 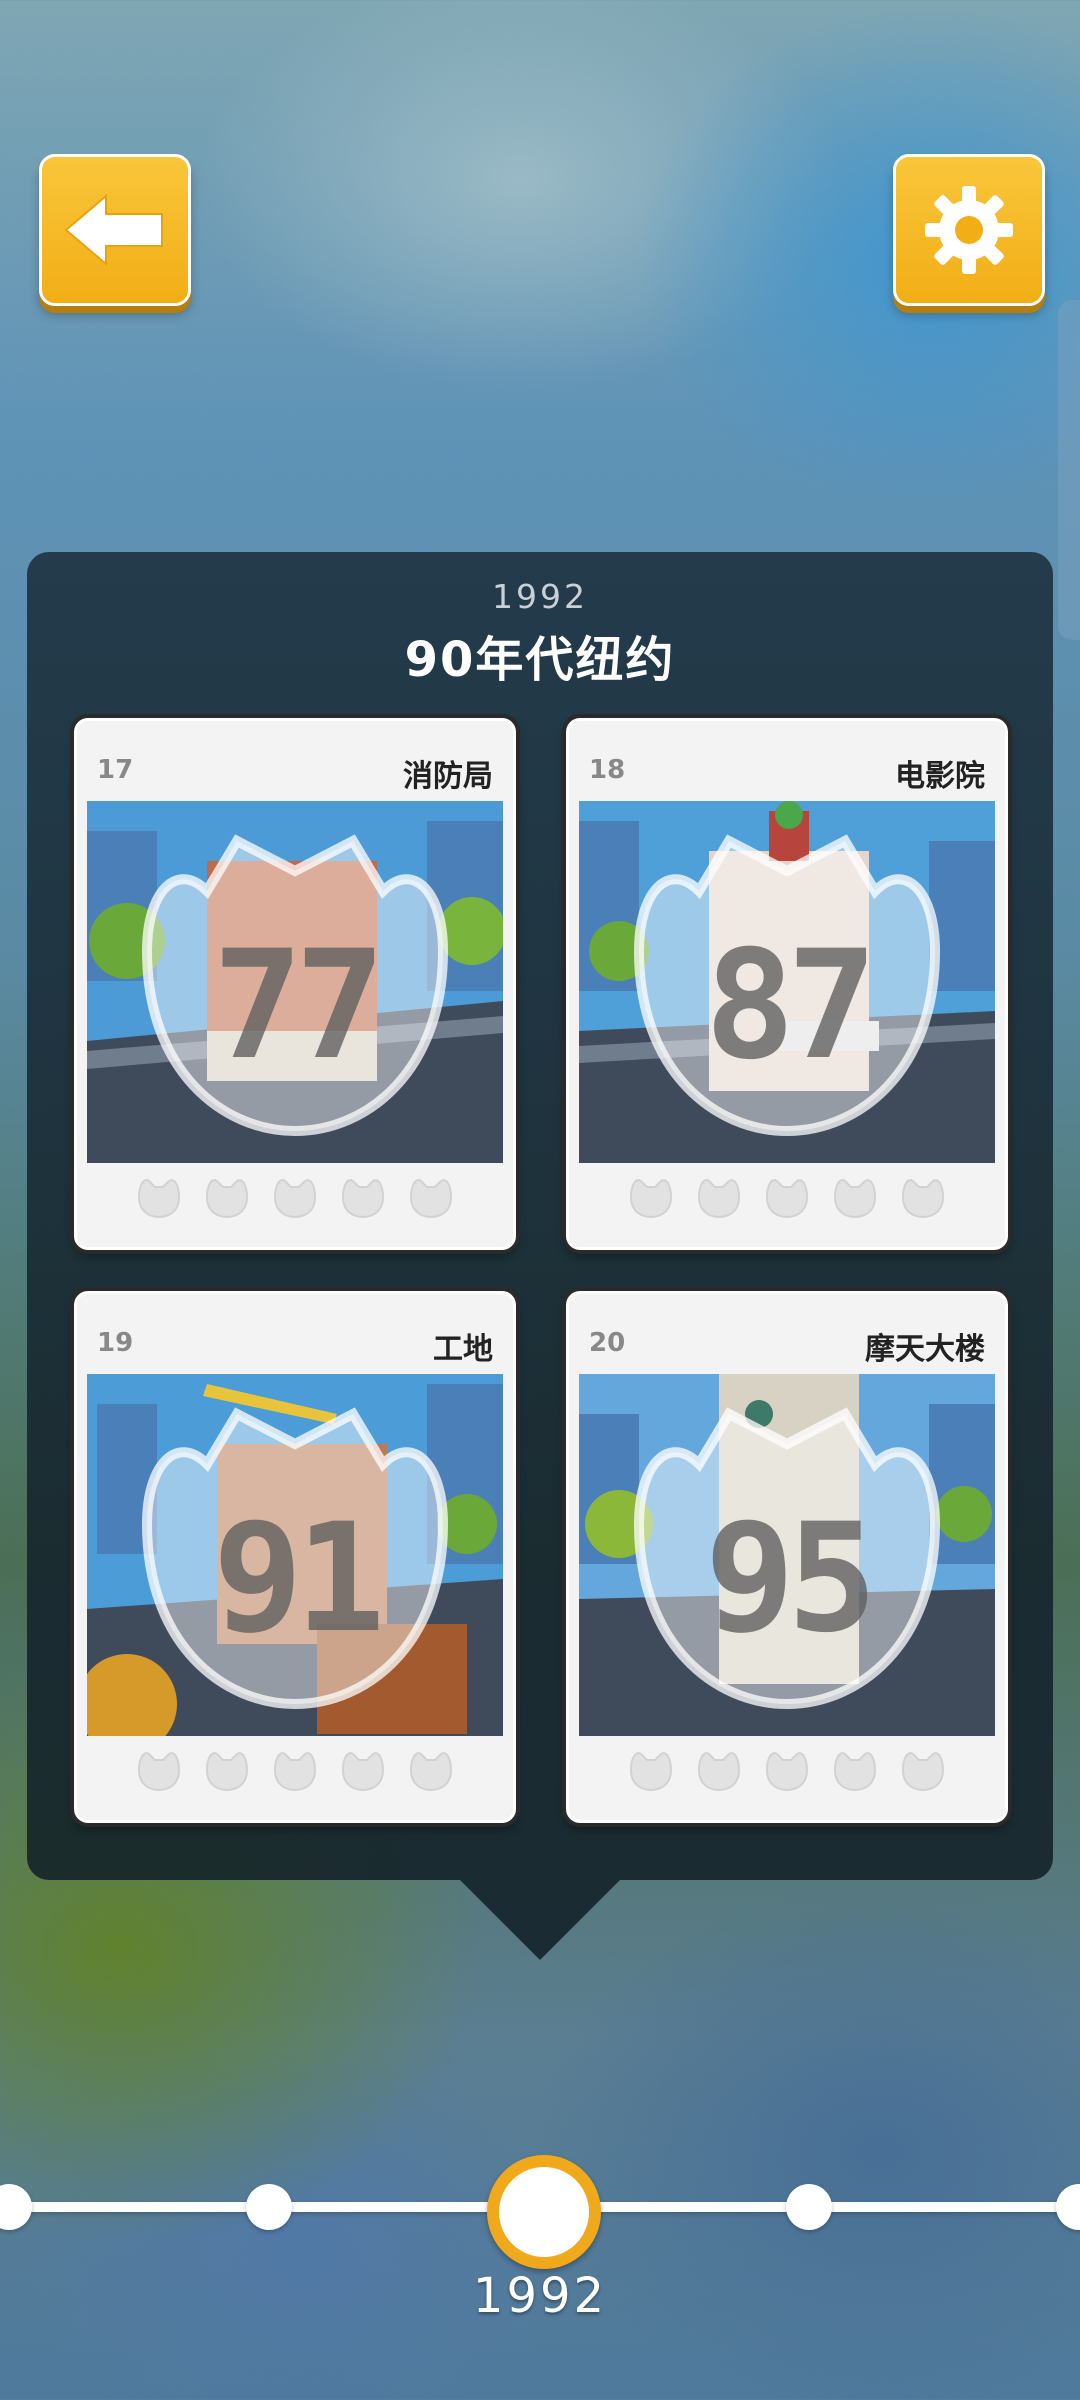 I want to click on card-header: 20 摩天大楼, so click(x=787, y=1334).